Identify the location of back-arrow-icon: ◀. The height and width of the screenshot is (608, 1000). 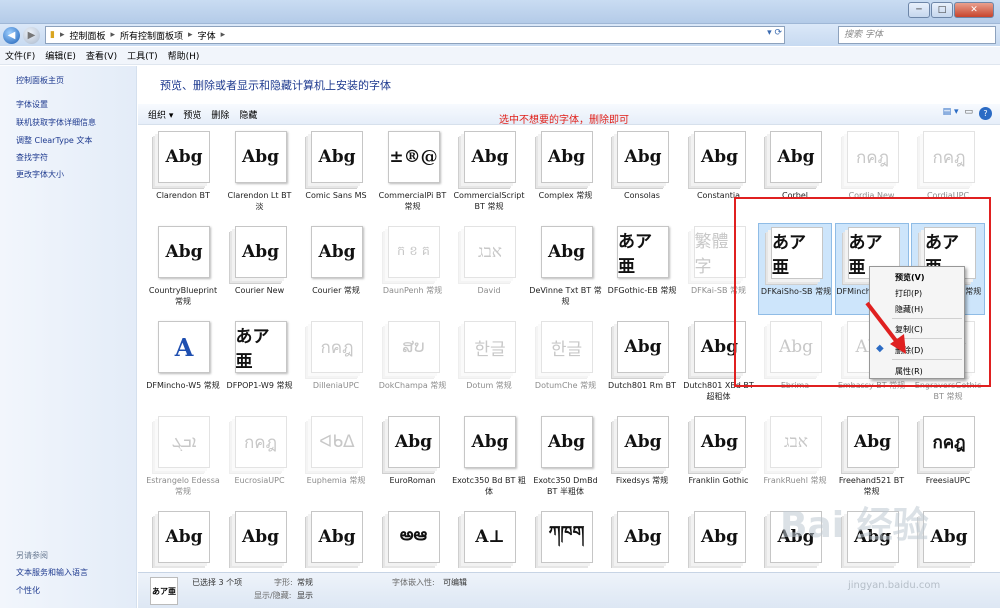
(11, 35).